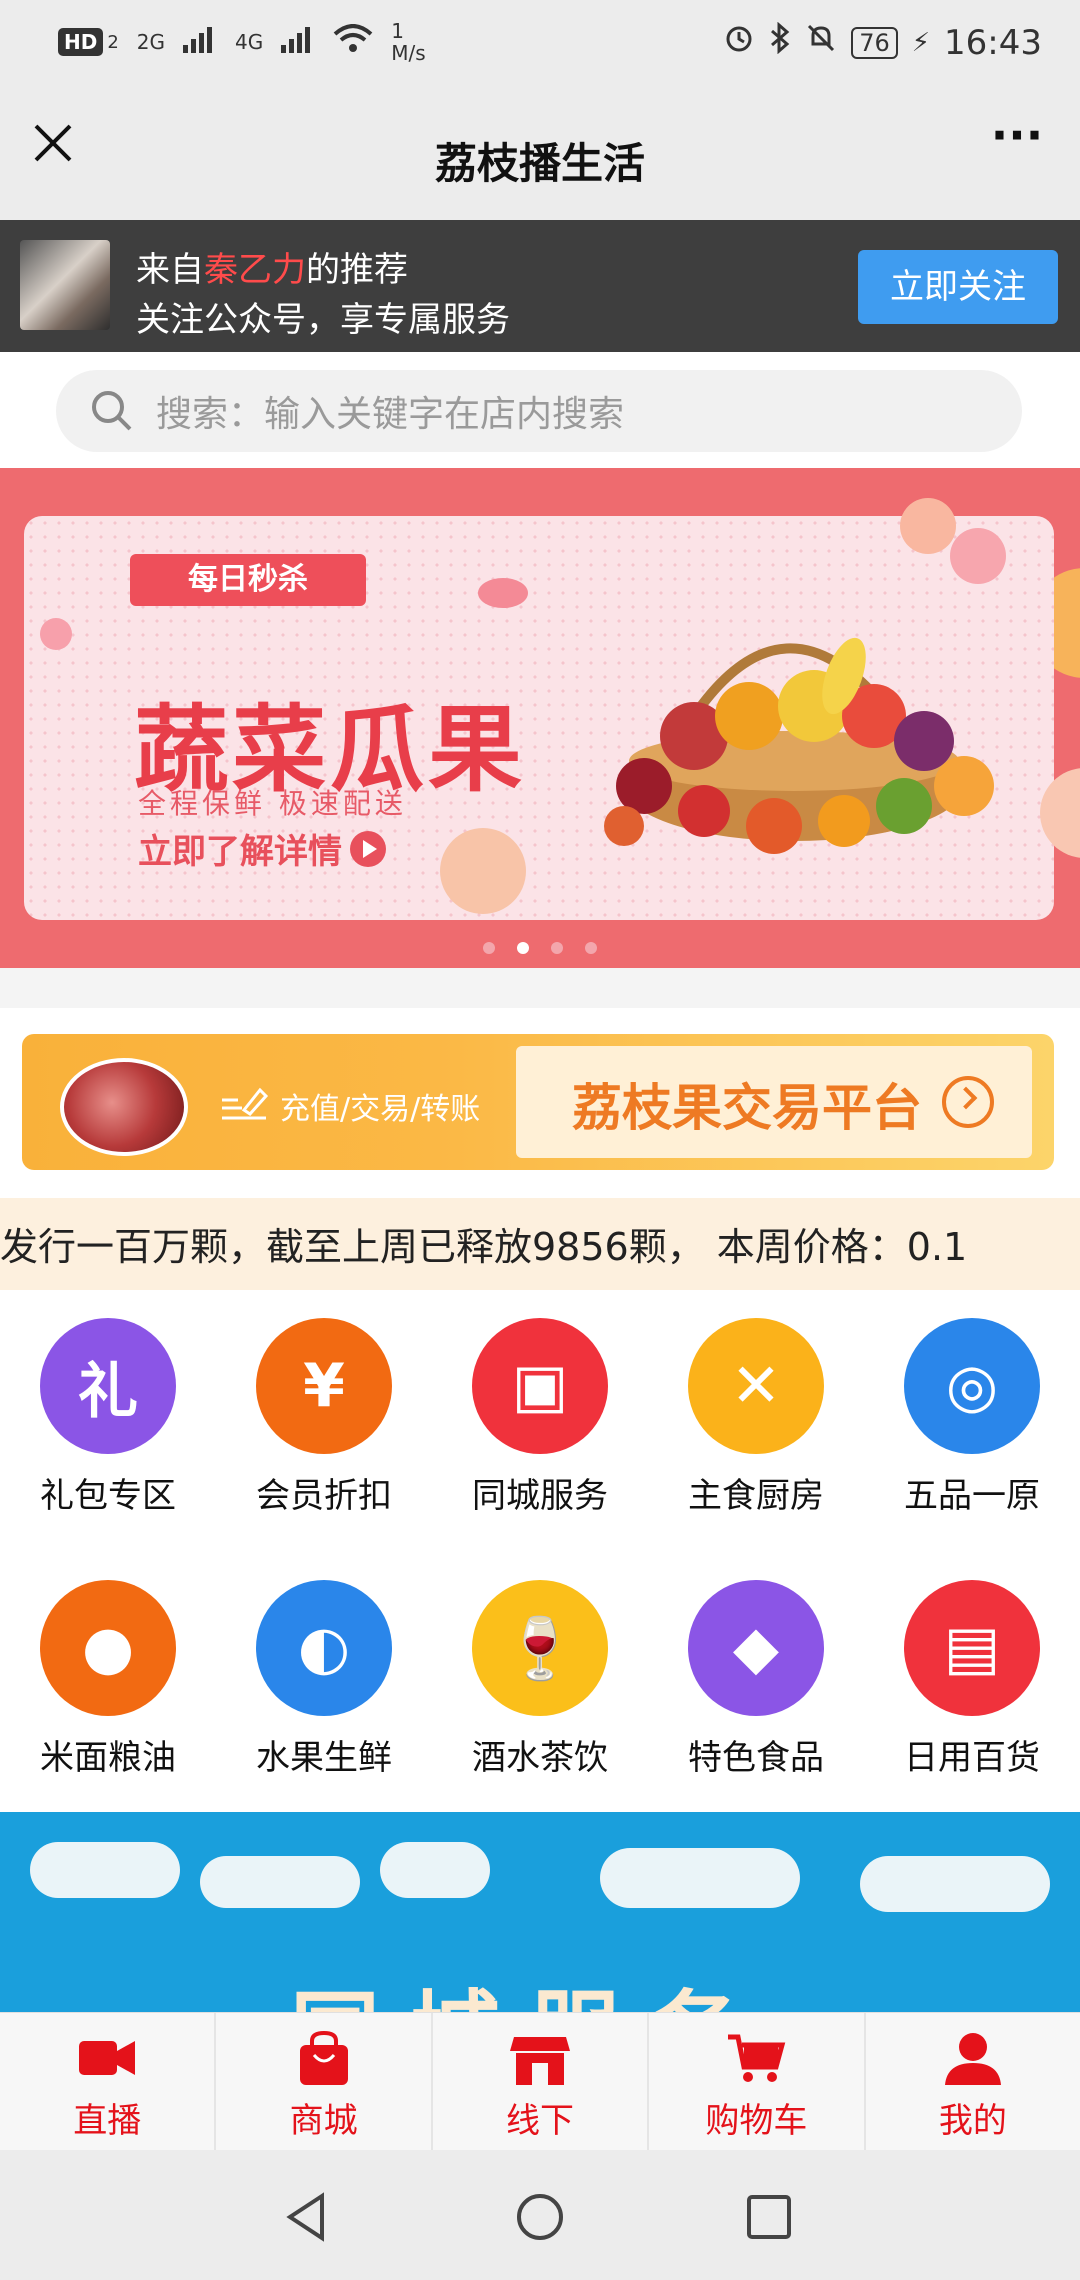 This screenshot has width=1080, height=2280. I want to click on category-item: 🍷 酒水茶饮, so click(540, 1672).